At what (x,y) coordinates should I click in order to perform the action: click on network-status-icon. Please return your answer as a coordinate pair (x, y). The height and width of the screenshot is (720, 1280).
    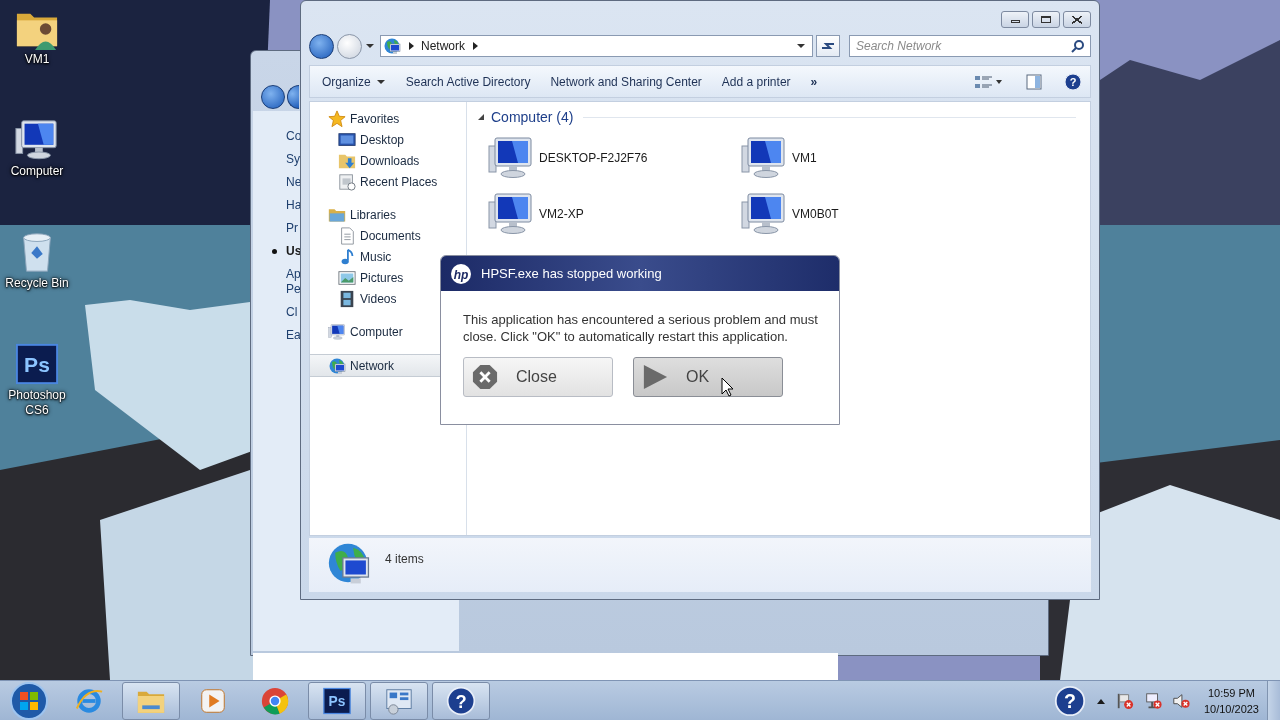
    Looking at the image, I should click on (1152, 700).